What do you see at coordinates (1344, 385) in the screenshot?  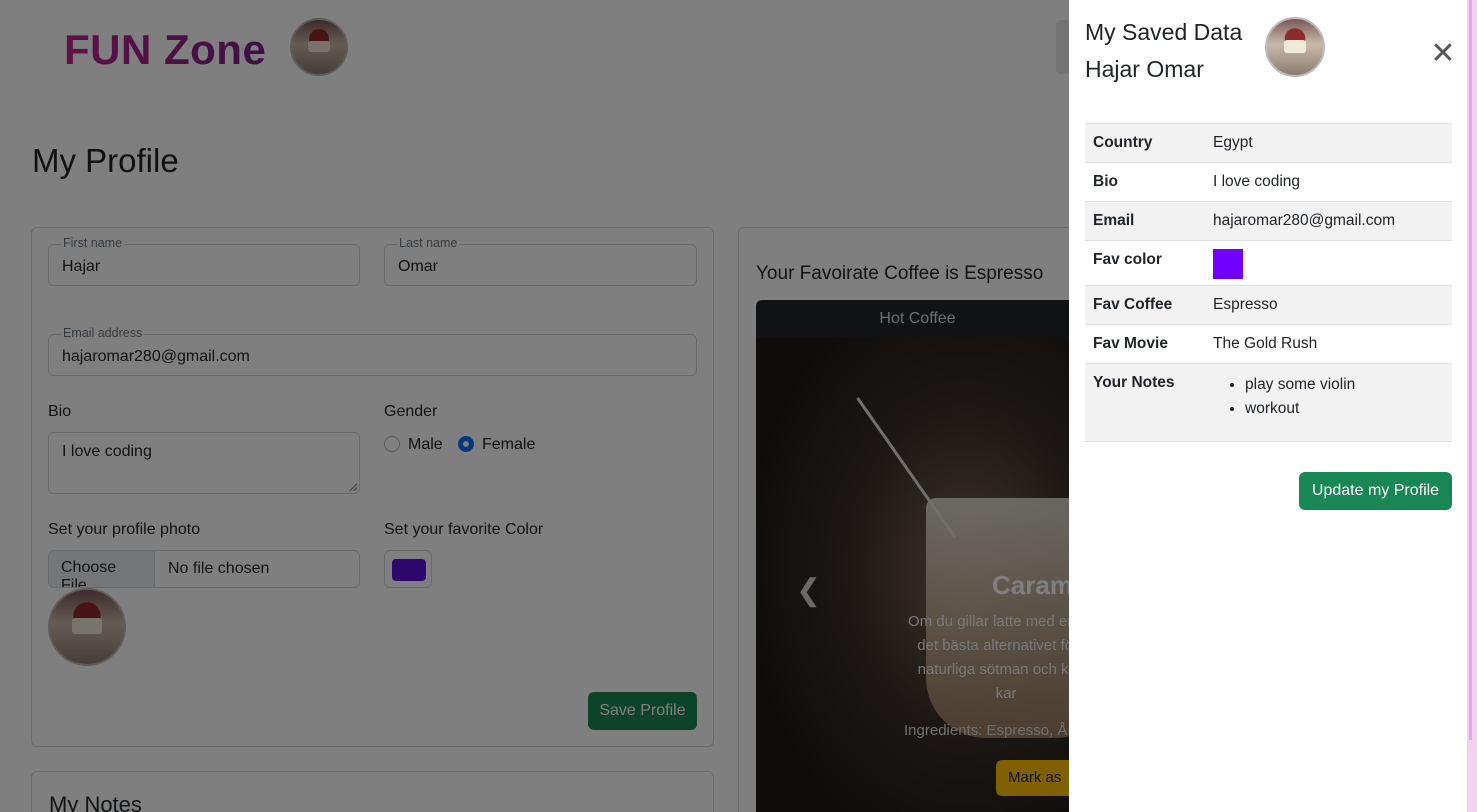 I see `list-item: play some violin` at bounding box center [1344, 385].